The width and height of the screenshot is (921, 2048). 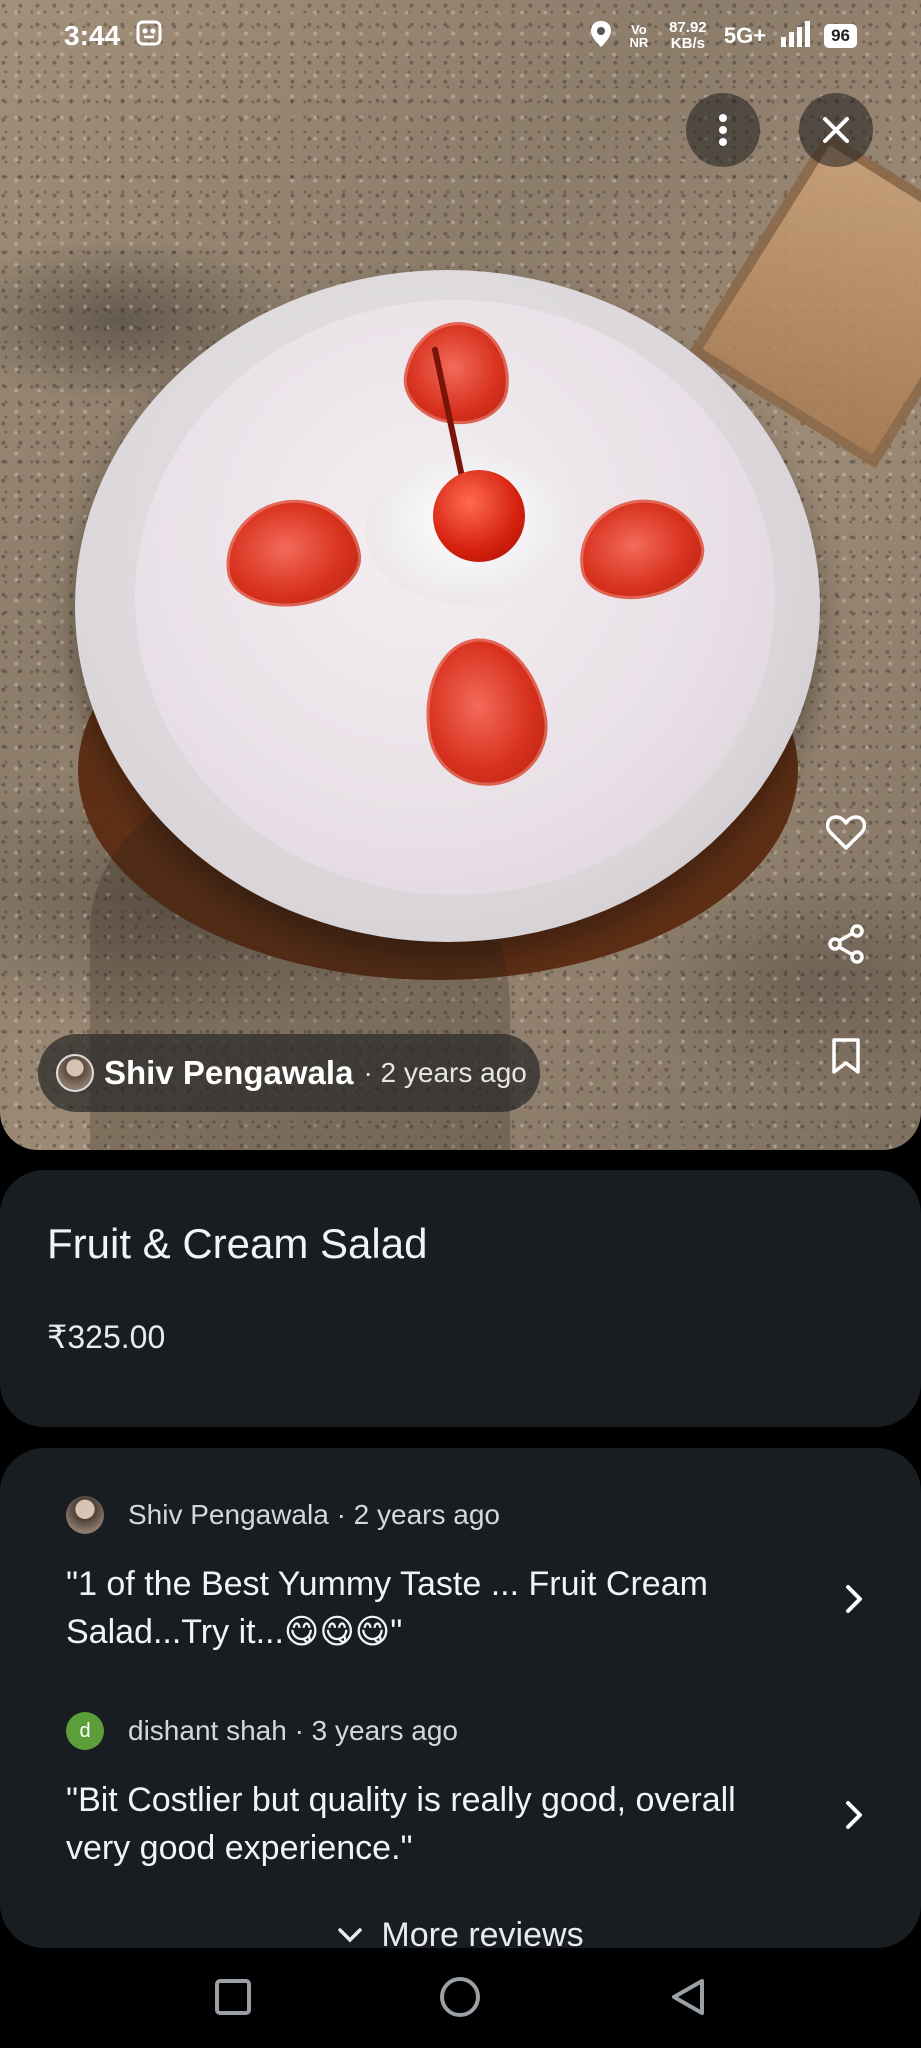 I want to click on review-header: Shiv Pengawala · 2 years ago, so click(x=466, y=1515).